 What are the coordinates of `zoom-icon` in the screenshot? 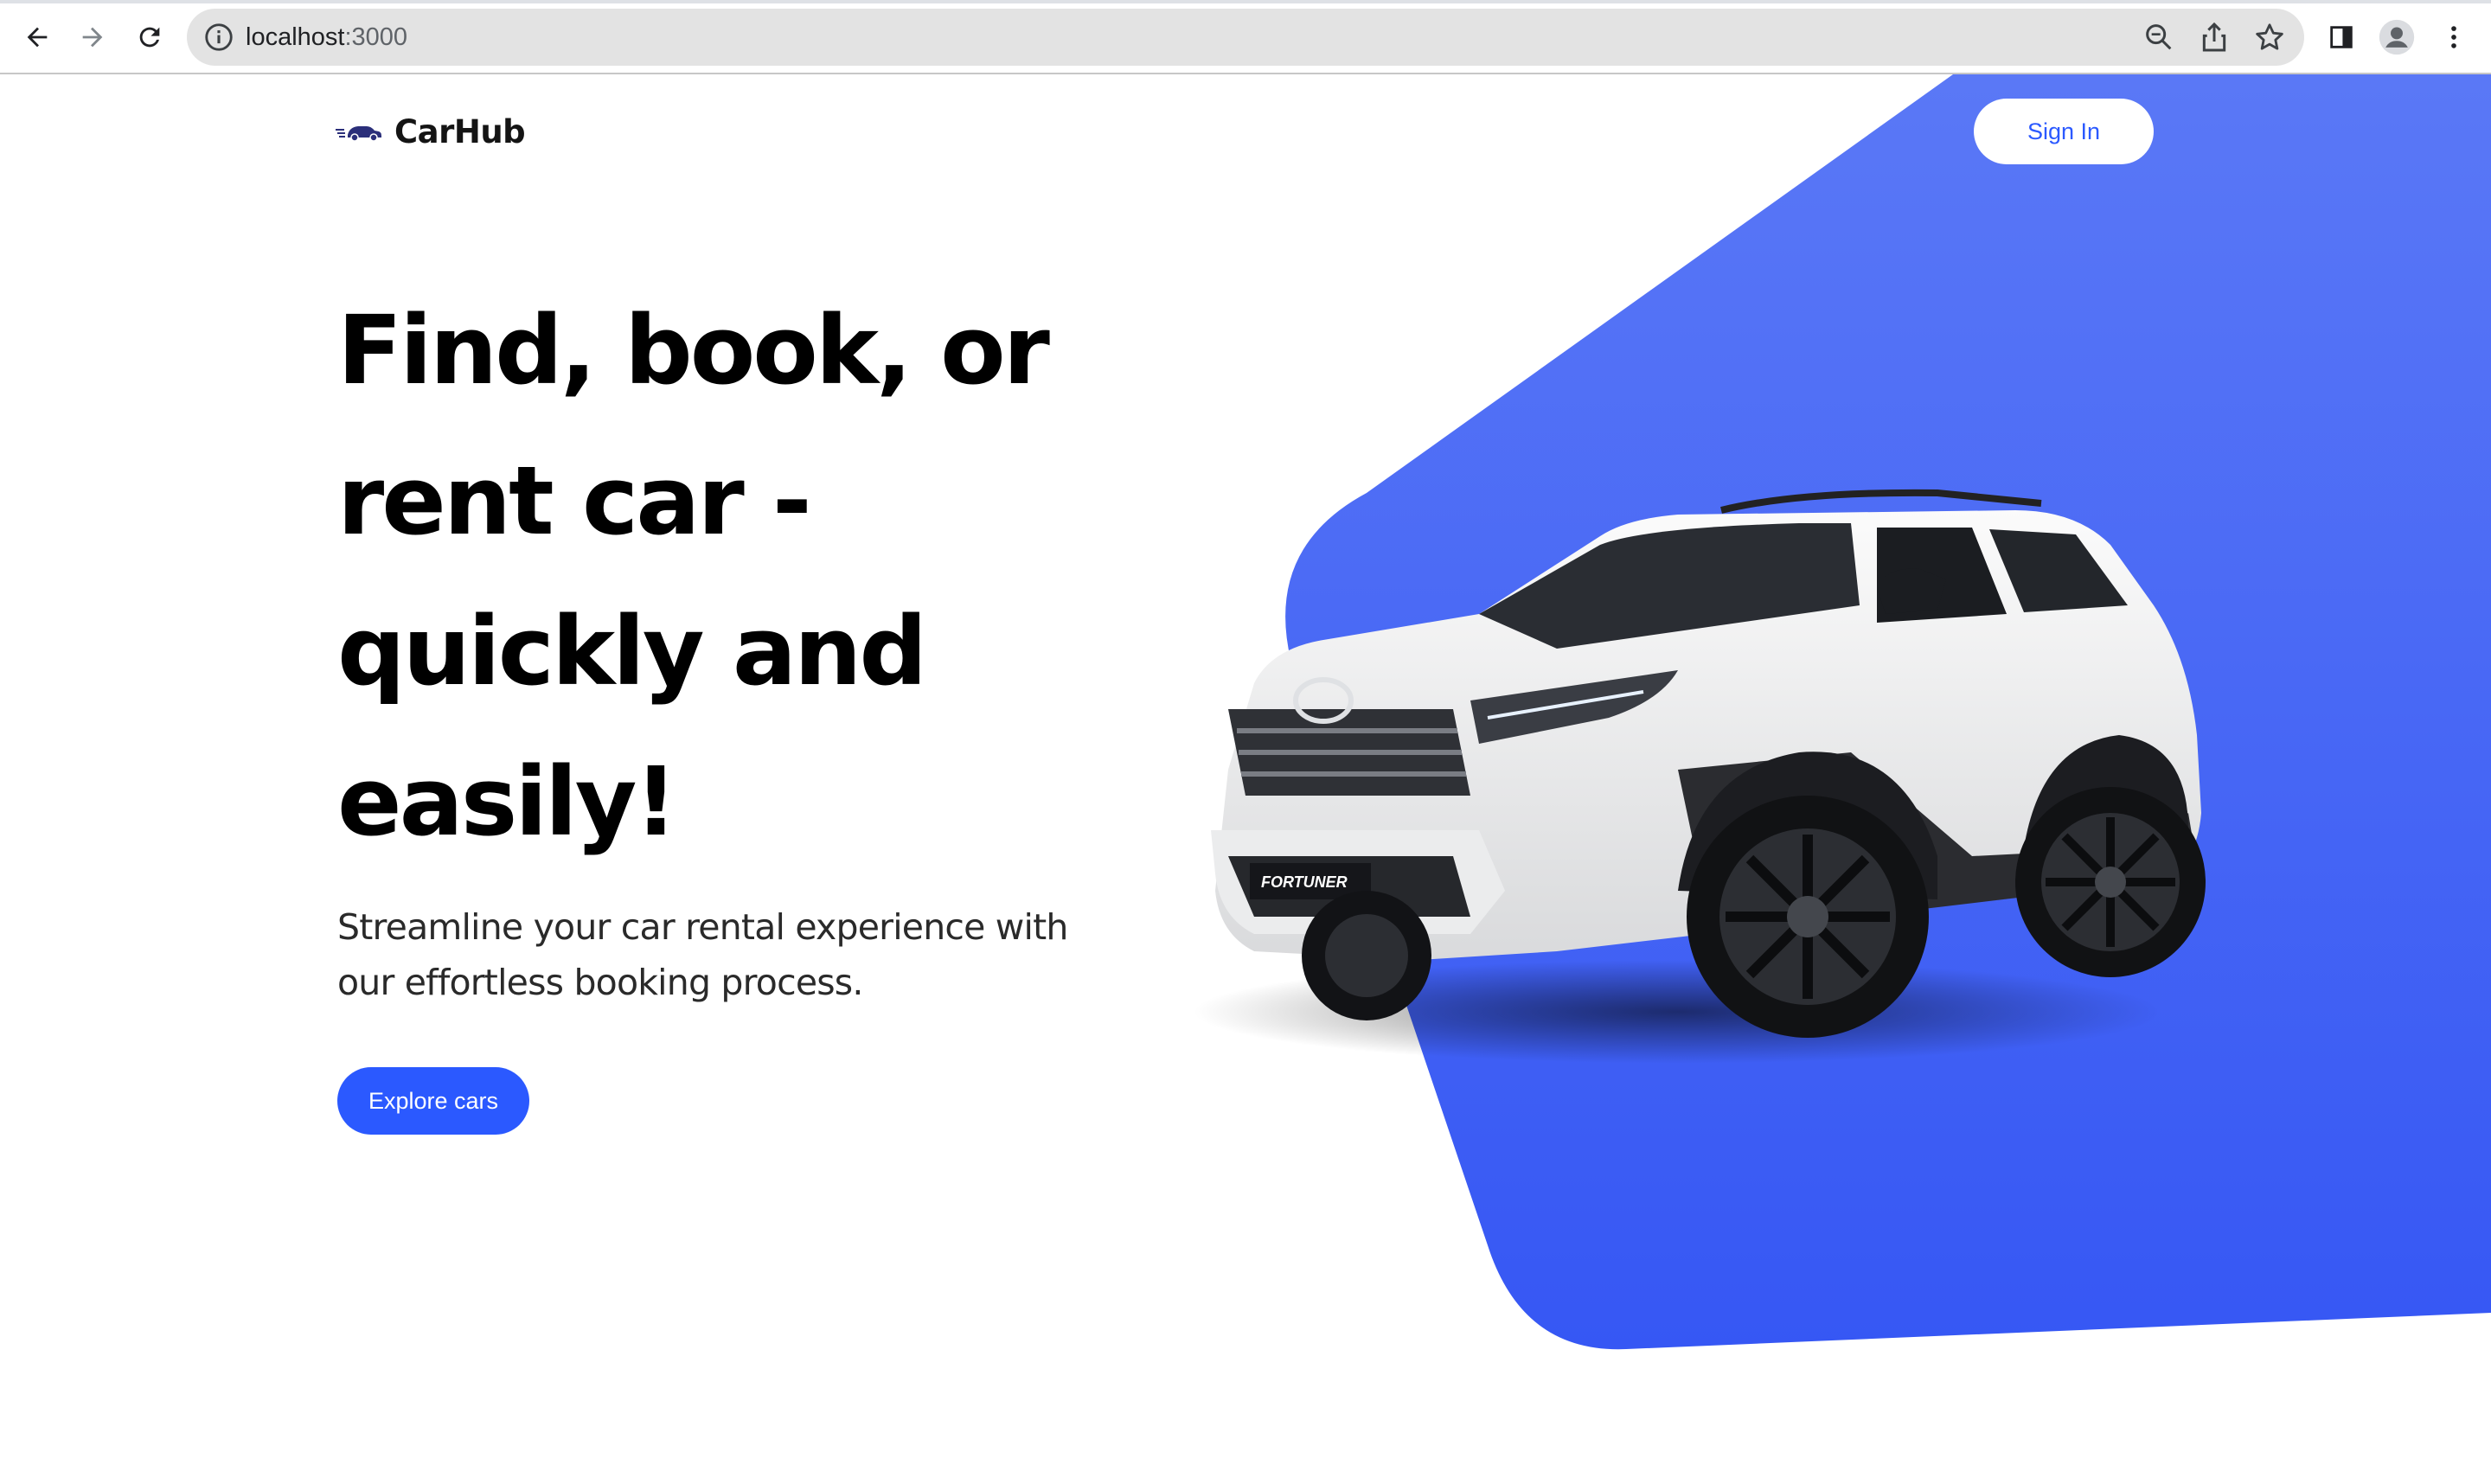 It's located at (2159, 37).